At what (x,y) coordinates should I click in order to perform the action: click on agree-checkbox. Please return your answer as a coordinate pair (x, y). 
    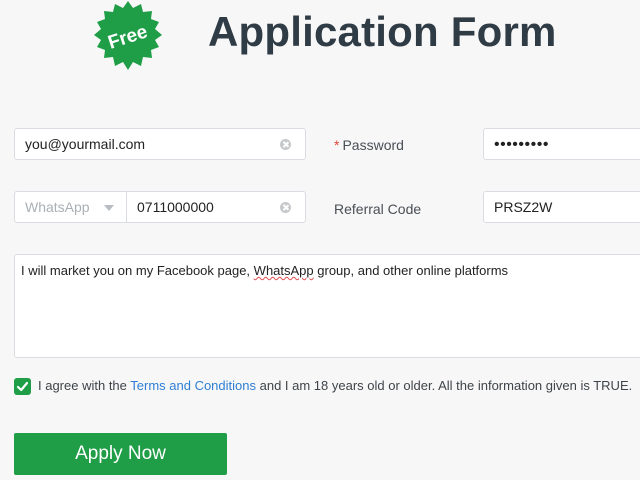
    Looking at the image, I should click on (22, 386).